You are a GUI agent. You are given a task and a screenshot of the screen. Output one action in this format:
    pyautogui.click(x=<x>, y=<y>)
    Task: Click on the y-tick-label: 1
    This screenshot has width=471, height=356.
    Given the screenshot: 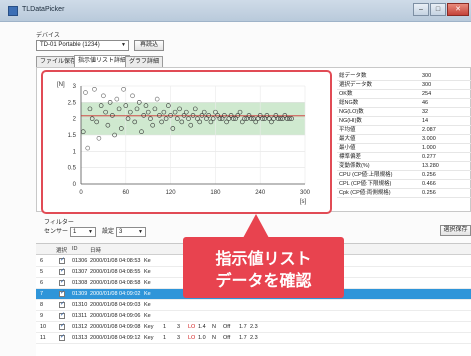 What is the action you would take?
    pyautogui.click(x=75, y=152)
    